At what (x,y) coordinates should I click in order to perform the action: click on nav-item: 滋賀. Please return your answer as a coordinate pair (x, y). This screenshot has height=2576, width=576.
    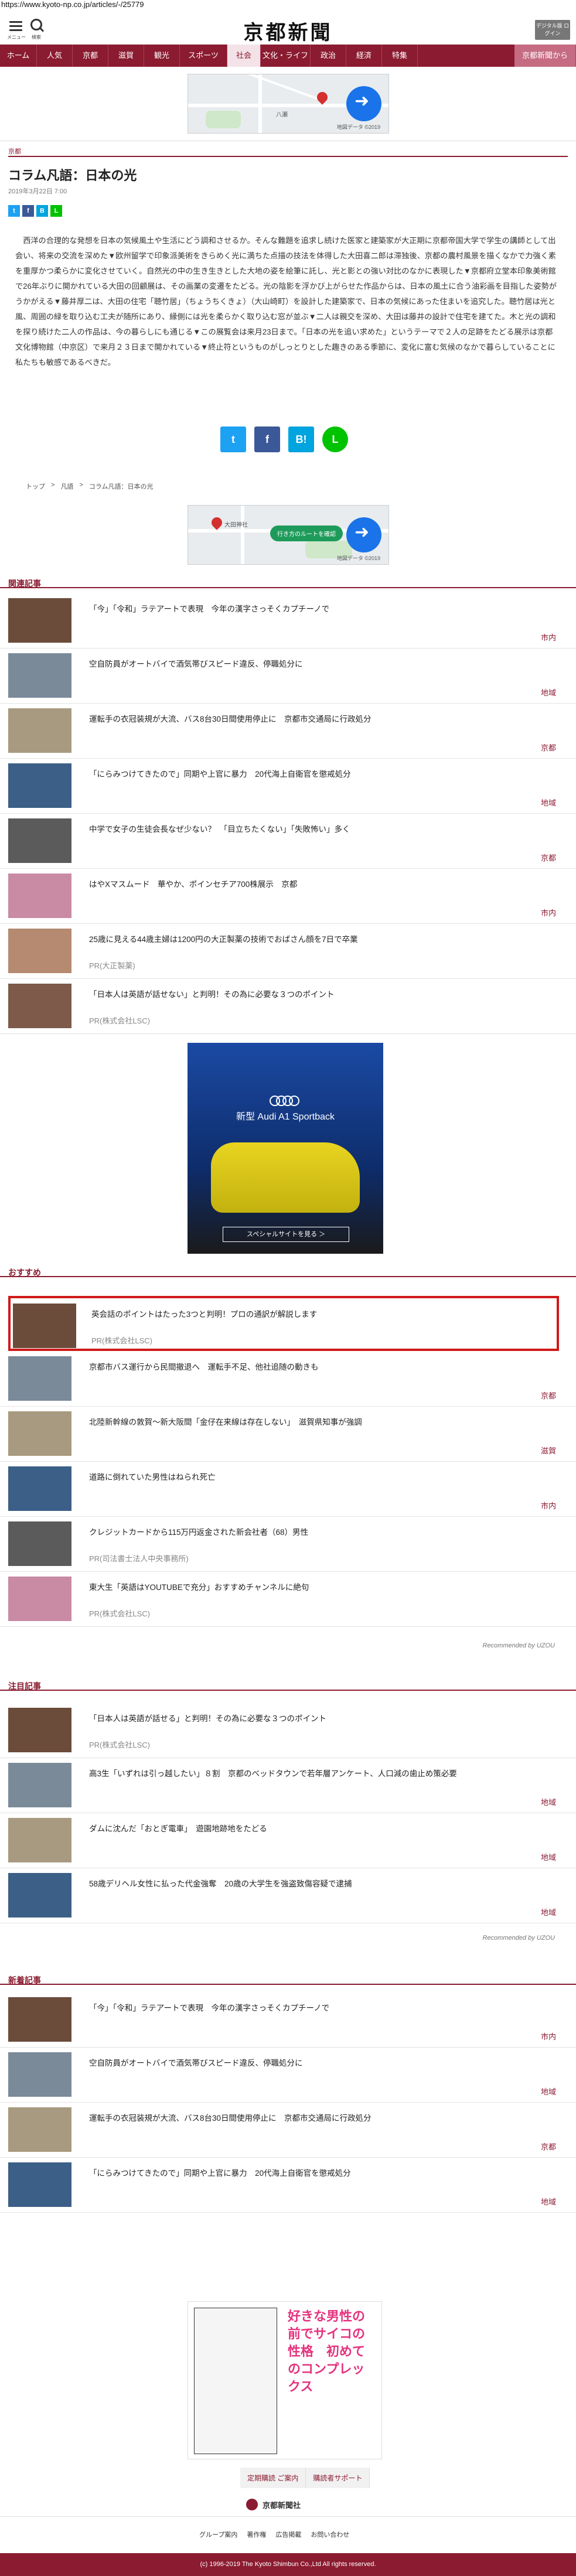
    Looking at the image, I should click on (126, 56).